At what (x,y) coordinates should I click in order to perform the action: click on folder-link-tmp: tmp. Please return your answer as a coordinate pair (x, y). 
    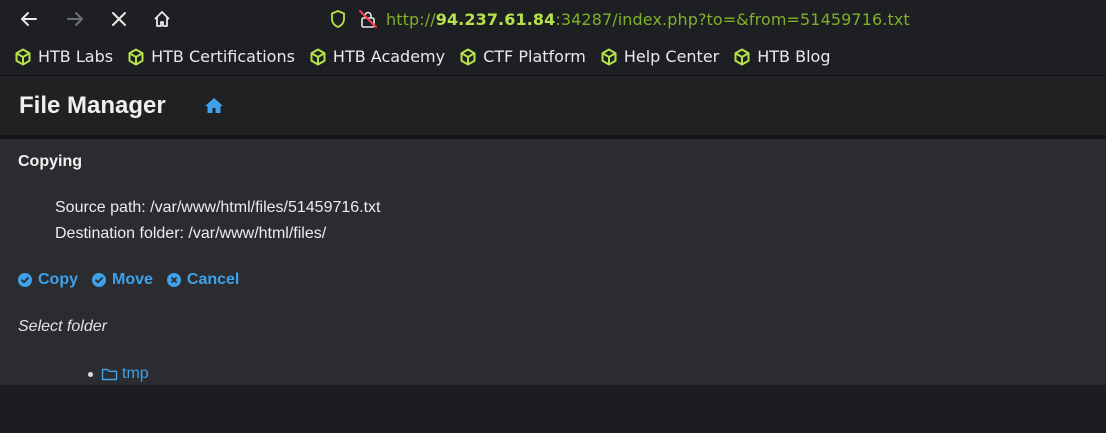
    Looking at the image, I should click on (125, 374).